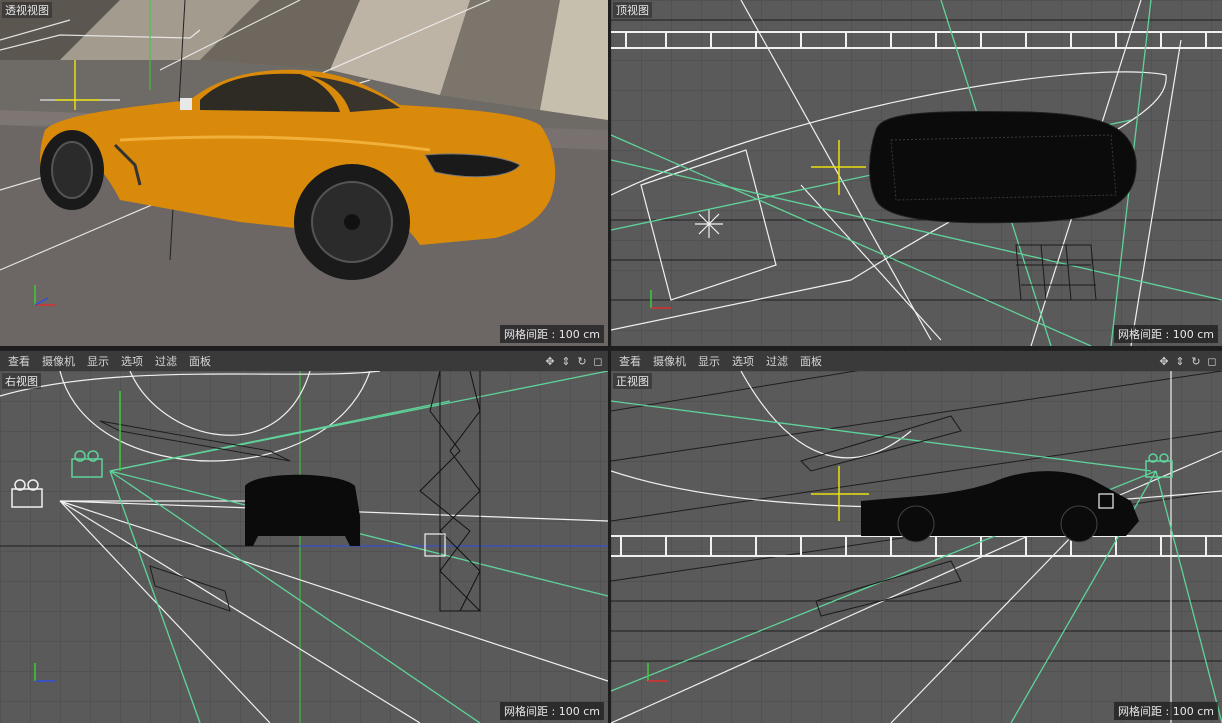 Image resolution: width=1222 pixels, height=723 pixels. What do you see at coordinates (916, 361) in the screenshot?
I see `front-viewport-menubar: 查看 摄像机 显示 选项 过滤 面板 ✥ ⇕ ↻ ◻` at bounding box center [916, 361].